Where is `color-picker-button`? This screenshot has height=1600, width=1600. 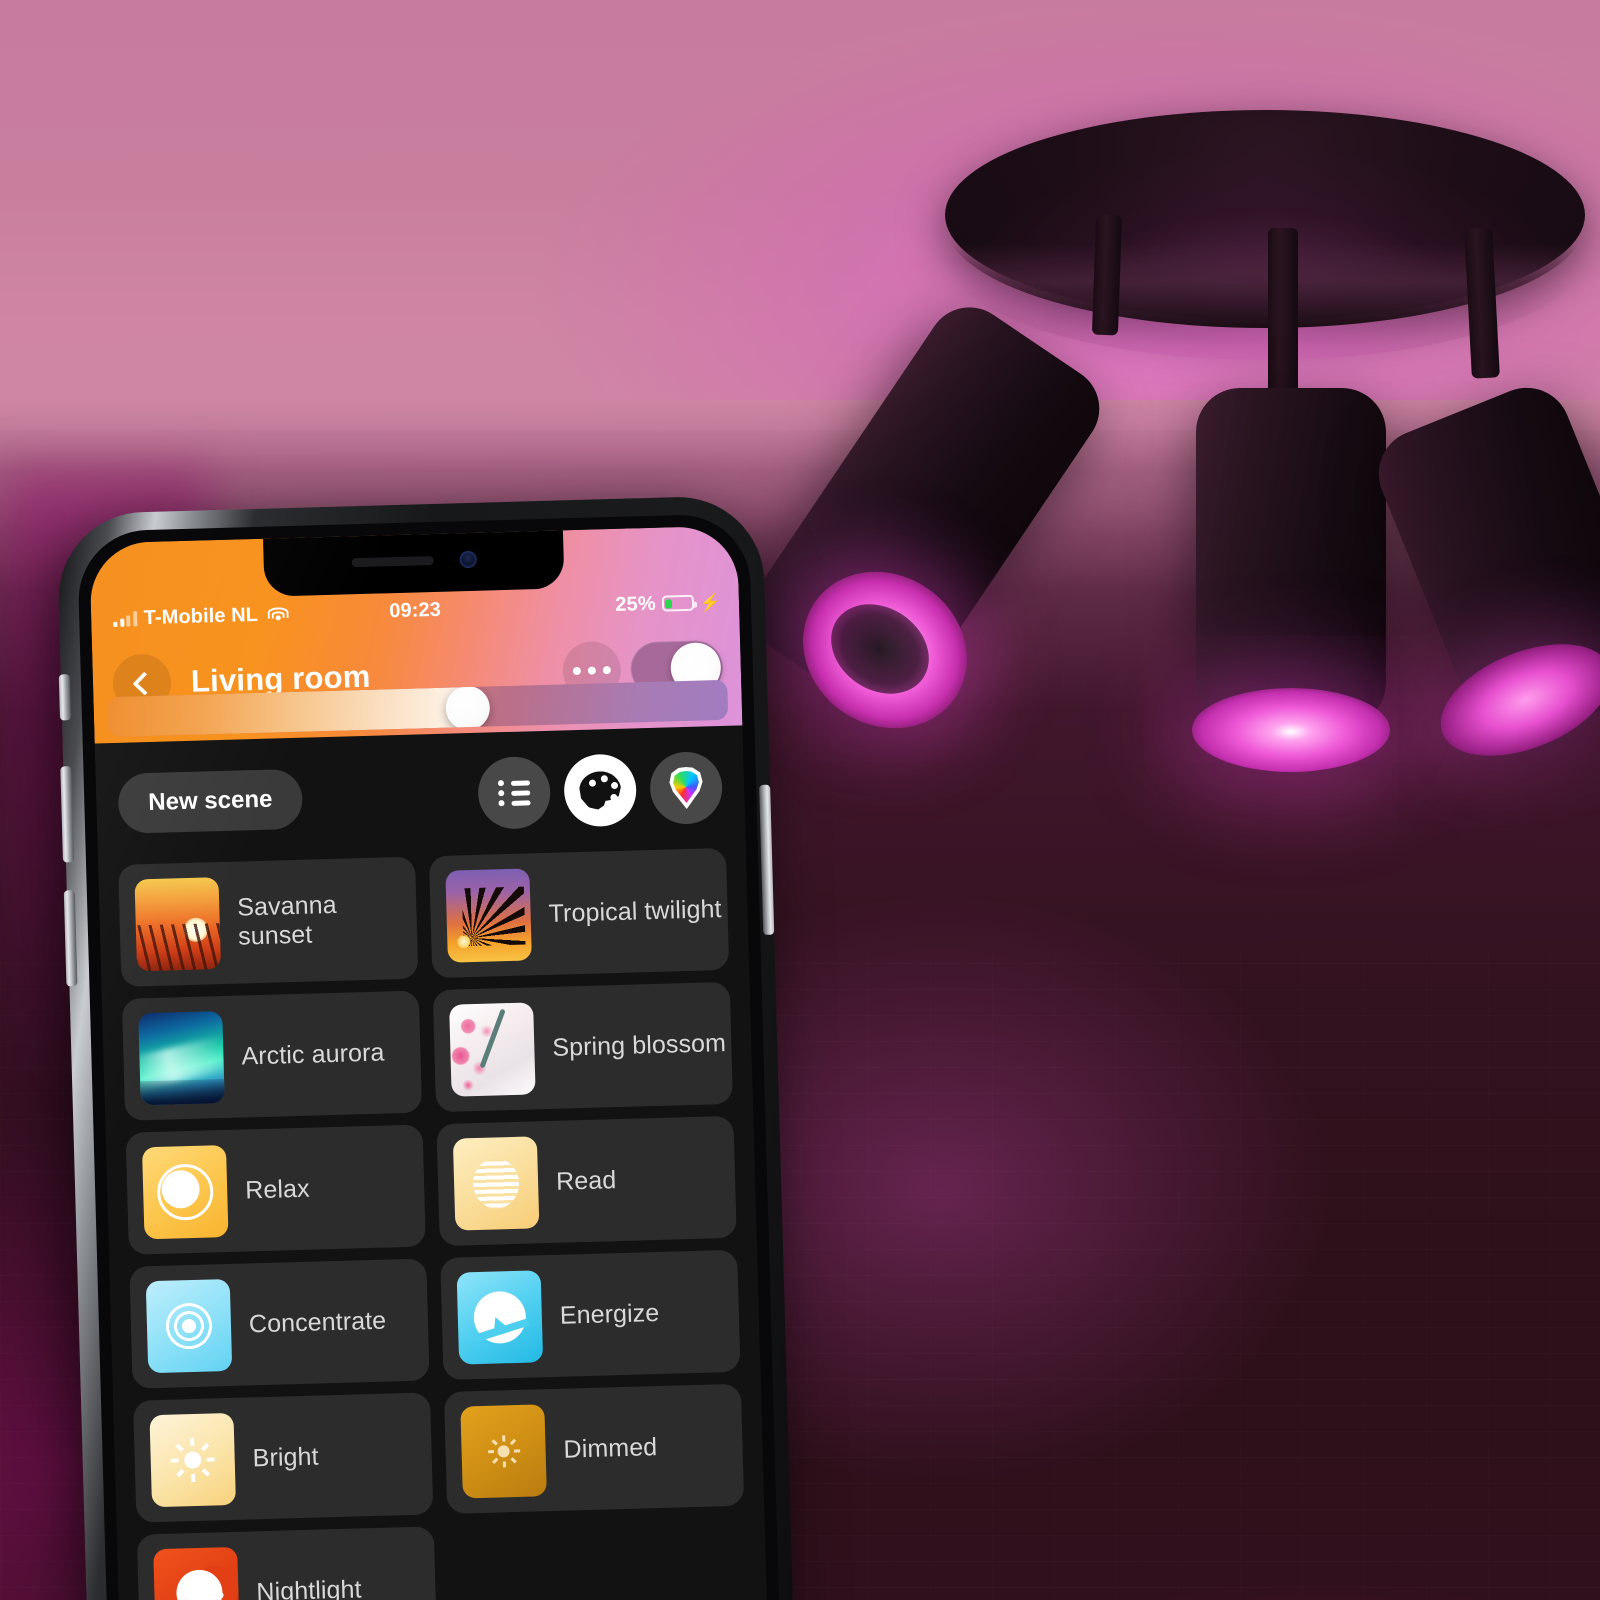 color-picker-button is located at coordinates (686, 788).